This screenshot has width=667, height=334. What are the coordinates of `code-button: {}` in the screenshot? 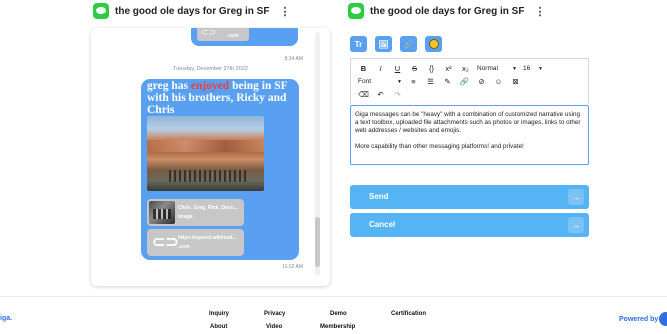 It's located at (431, 68).